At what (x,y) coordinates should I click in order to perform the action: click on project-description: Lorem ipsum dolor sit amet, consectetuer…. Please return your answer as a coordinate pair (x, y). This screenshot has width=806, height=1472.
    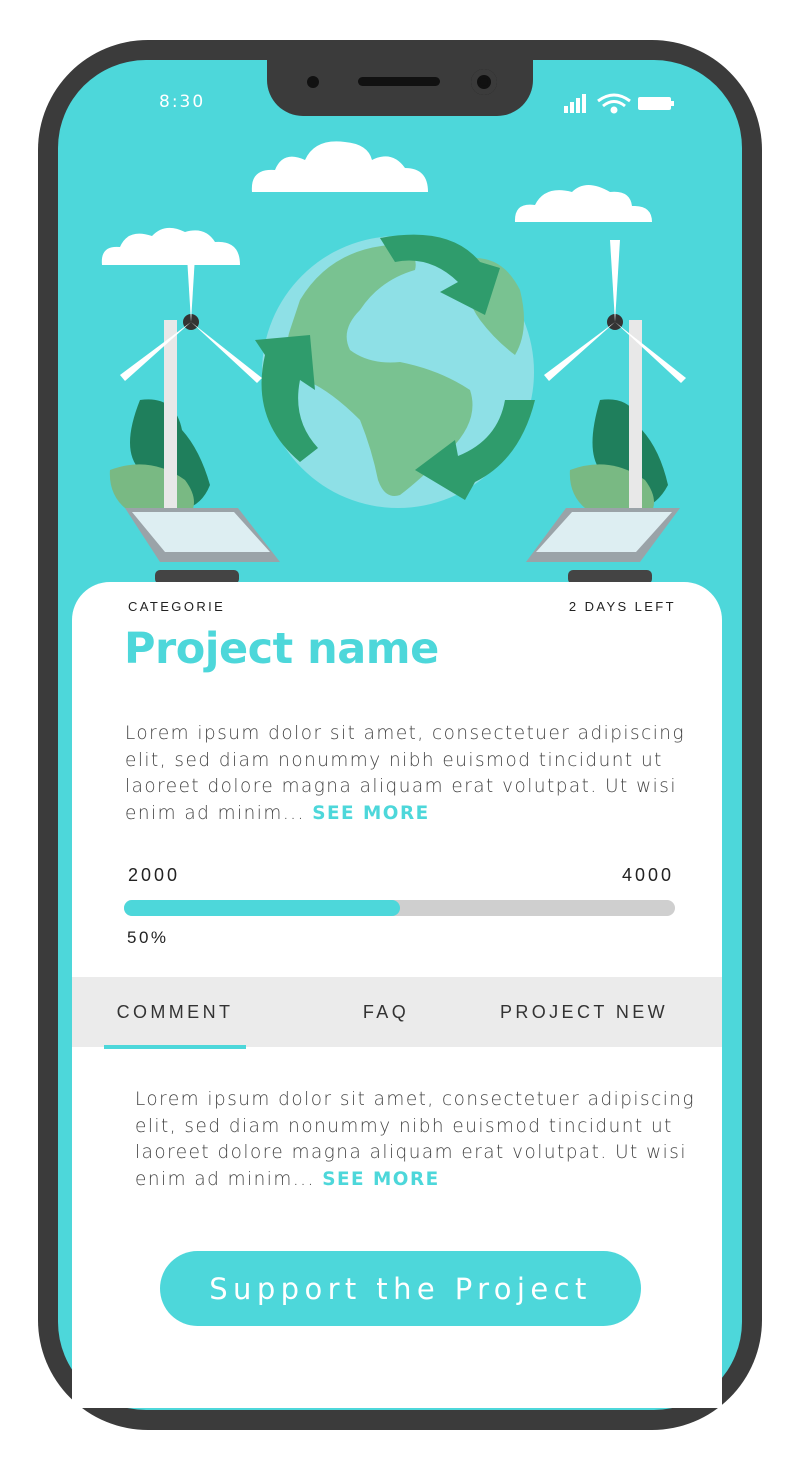
    Looking at the image, I should click on (405, 774).